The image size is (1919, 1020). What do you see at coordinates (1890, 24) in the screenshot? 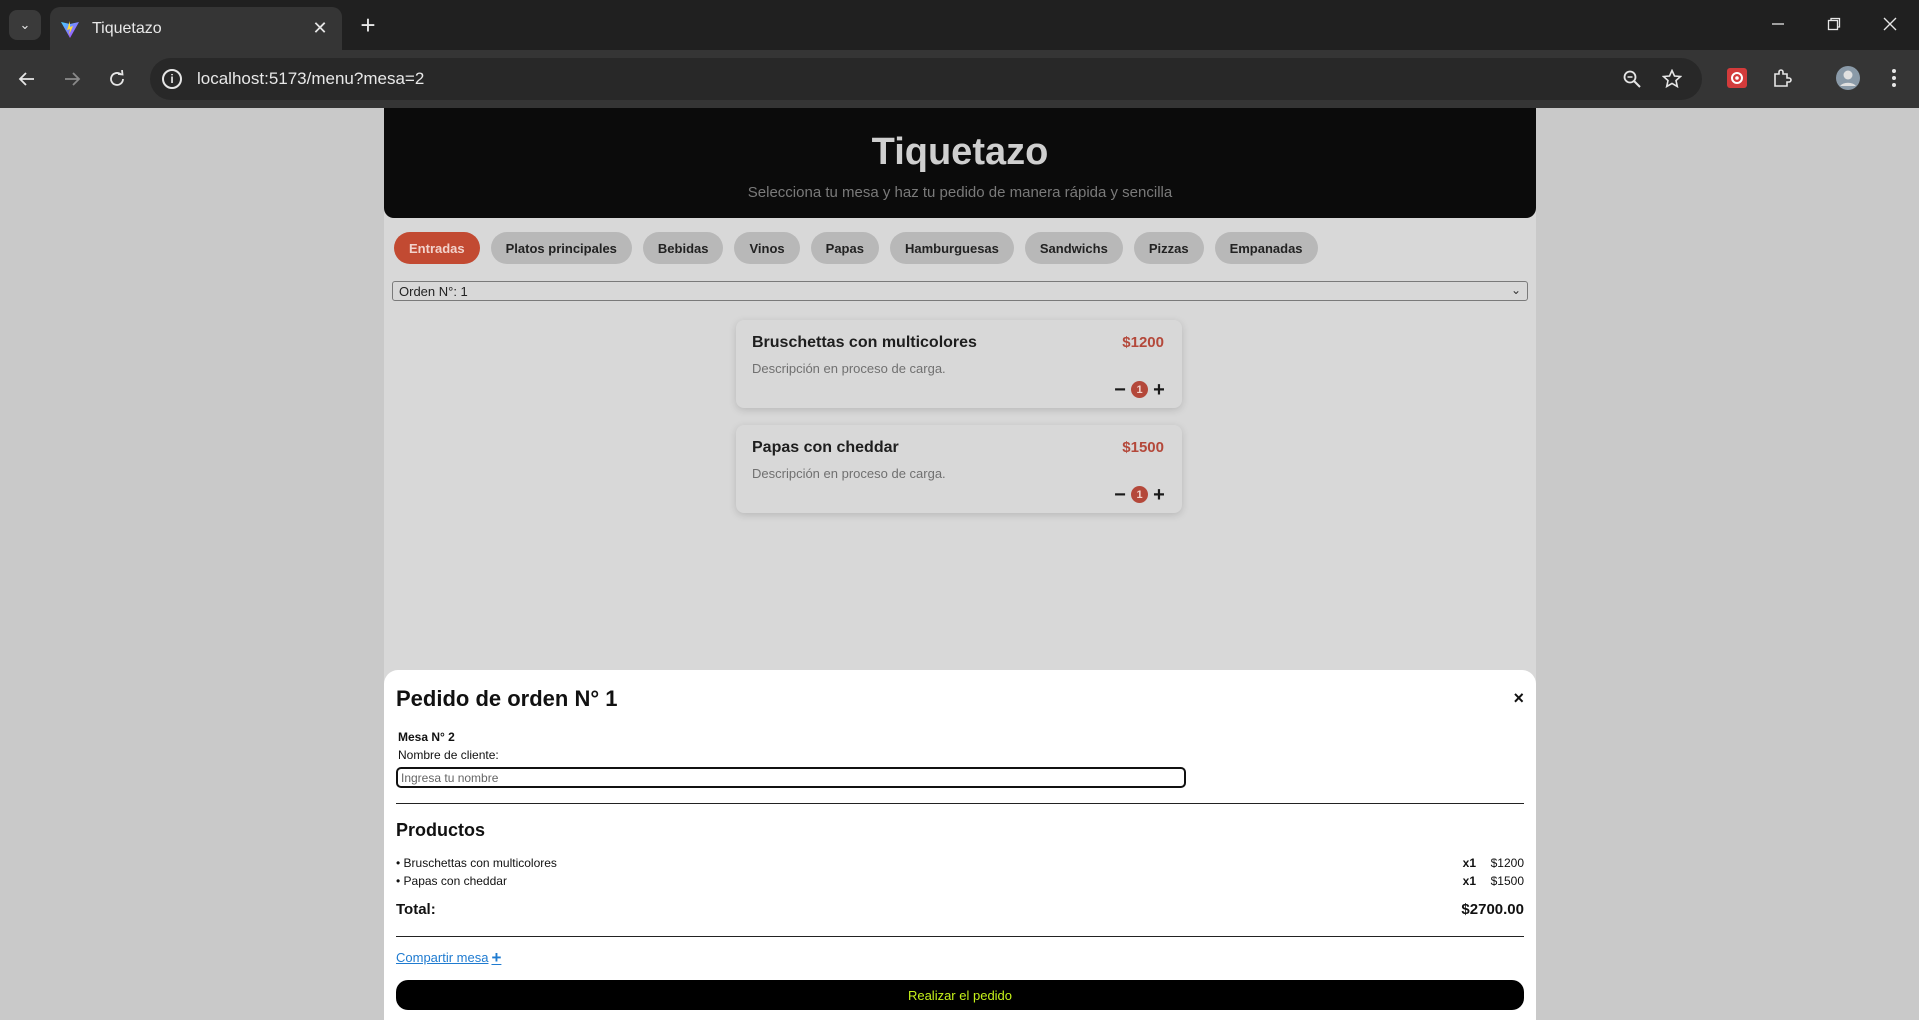
I see `window-close-icon` at bounding box center [1890, 24].